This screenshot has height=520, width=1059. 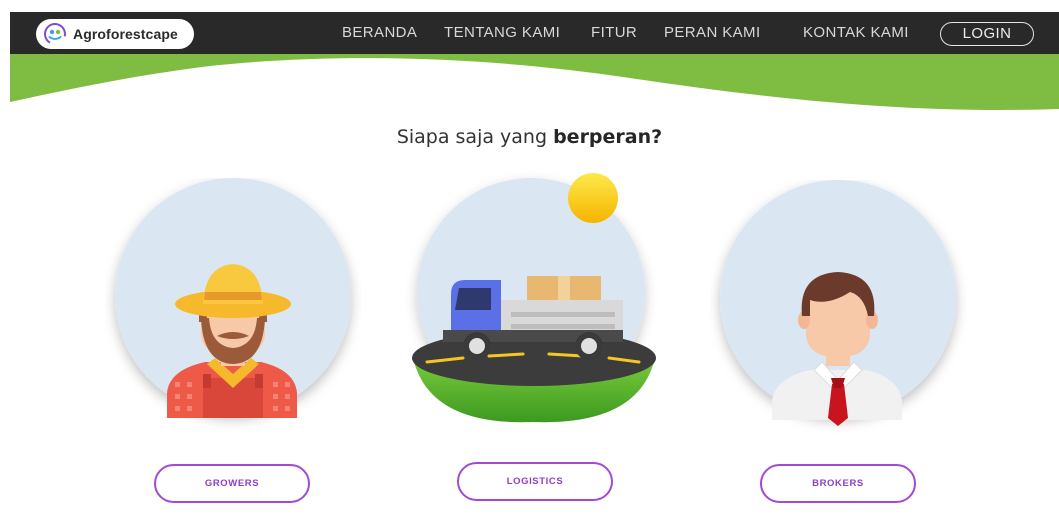 What do you see at coordinates (608, 137) in the screenshot?
I see `heading-emphasis: berperan?` at bounding box center [608, 137].